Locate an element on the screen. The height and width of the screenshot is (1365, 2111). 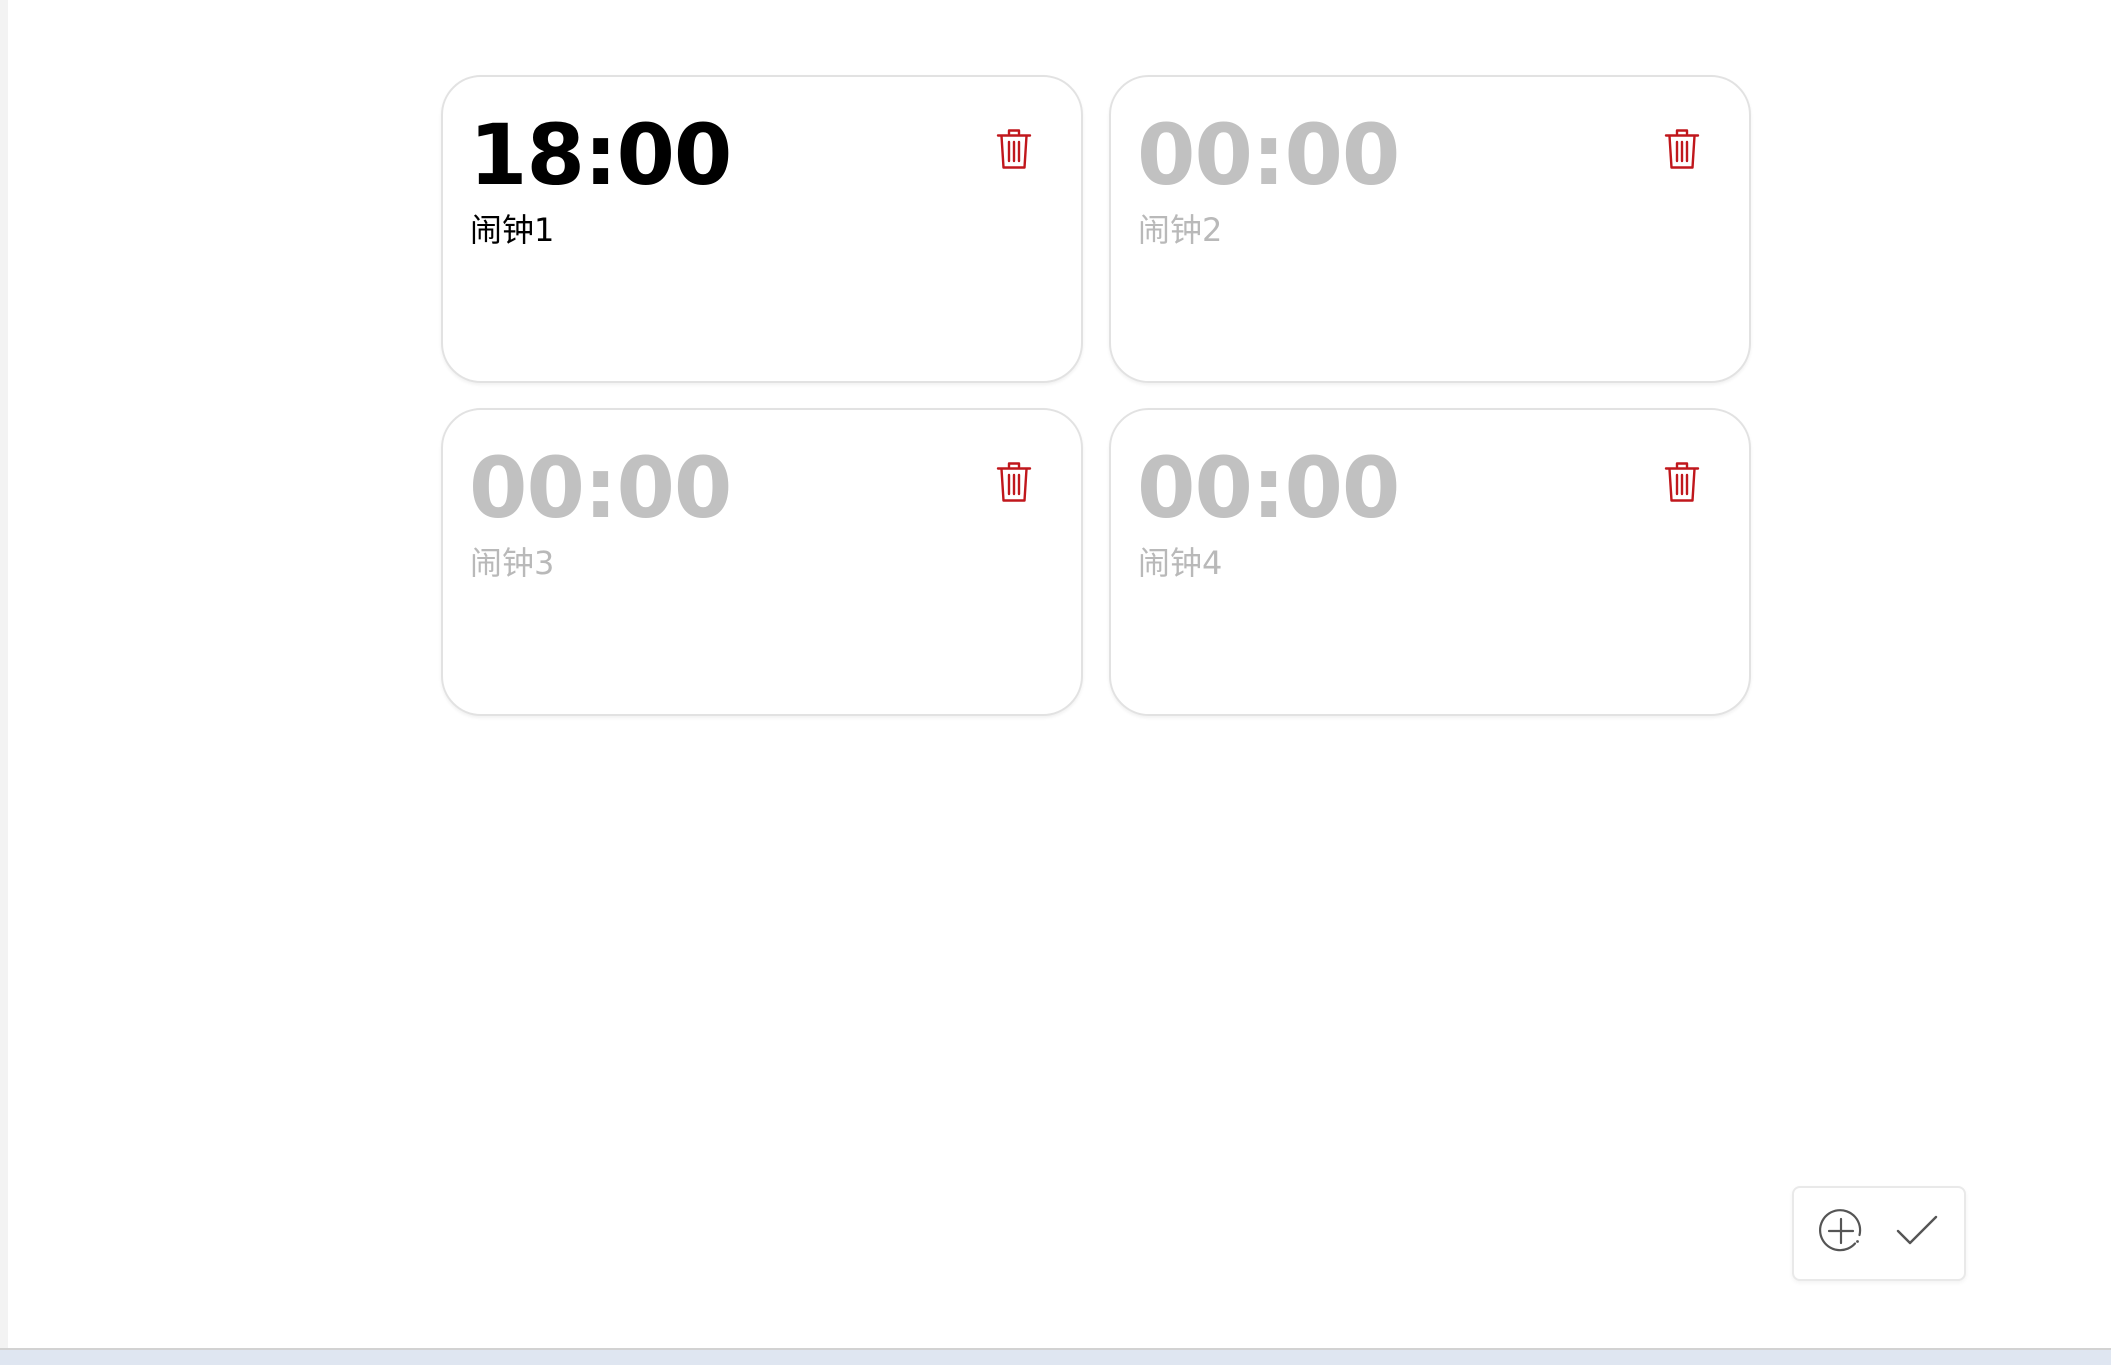
window-bottom-edge is located at coordinates (1055, 1356).